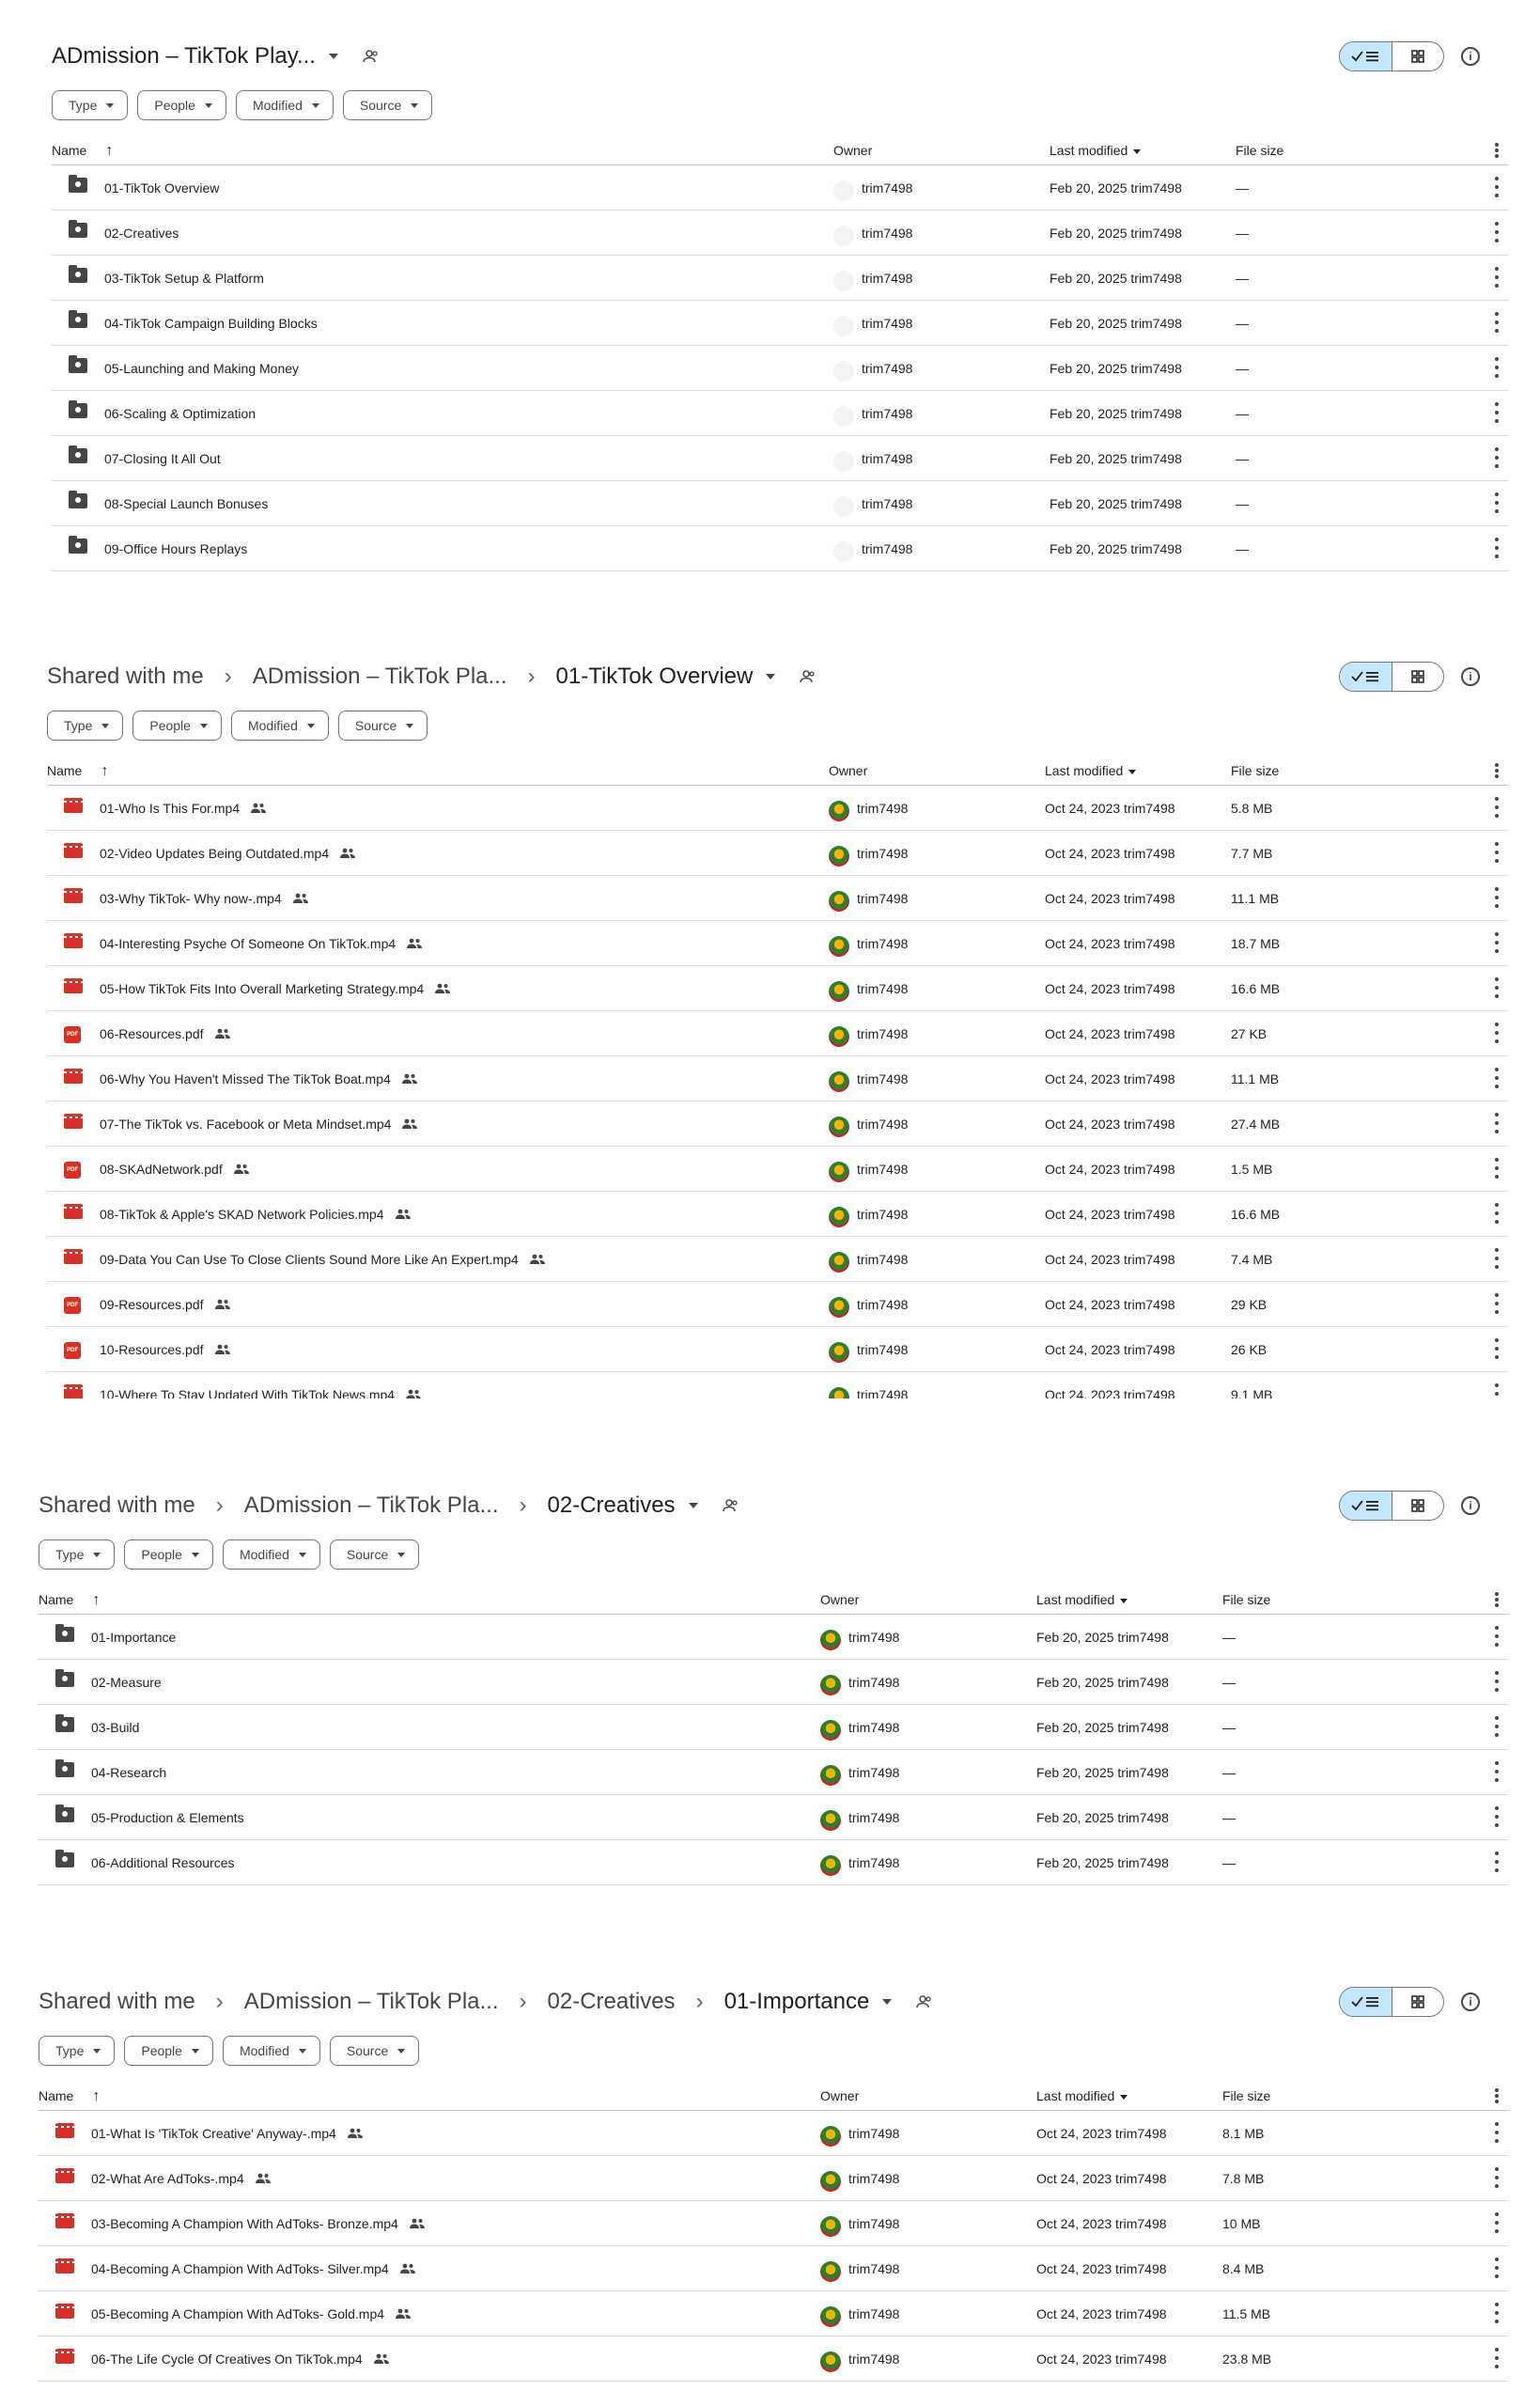 The height and width of the screenshot is (2406, 1540). I want to click on breadcrumb-current-folder: 02-Creatives, so click(612, 1505).